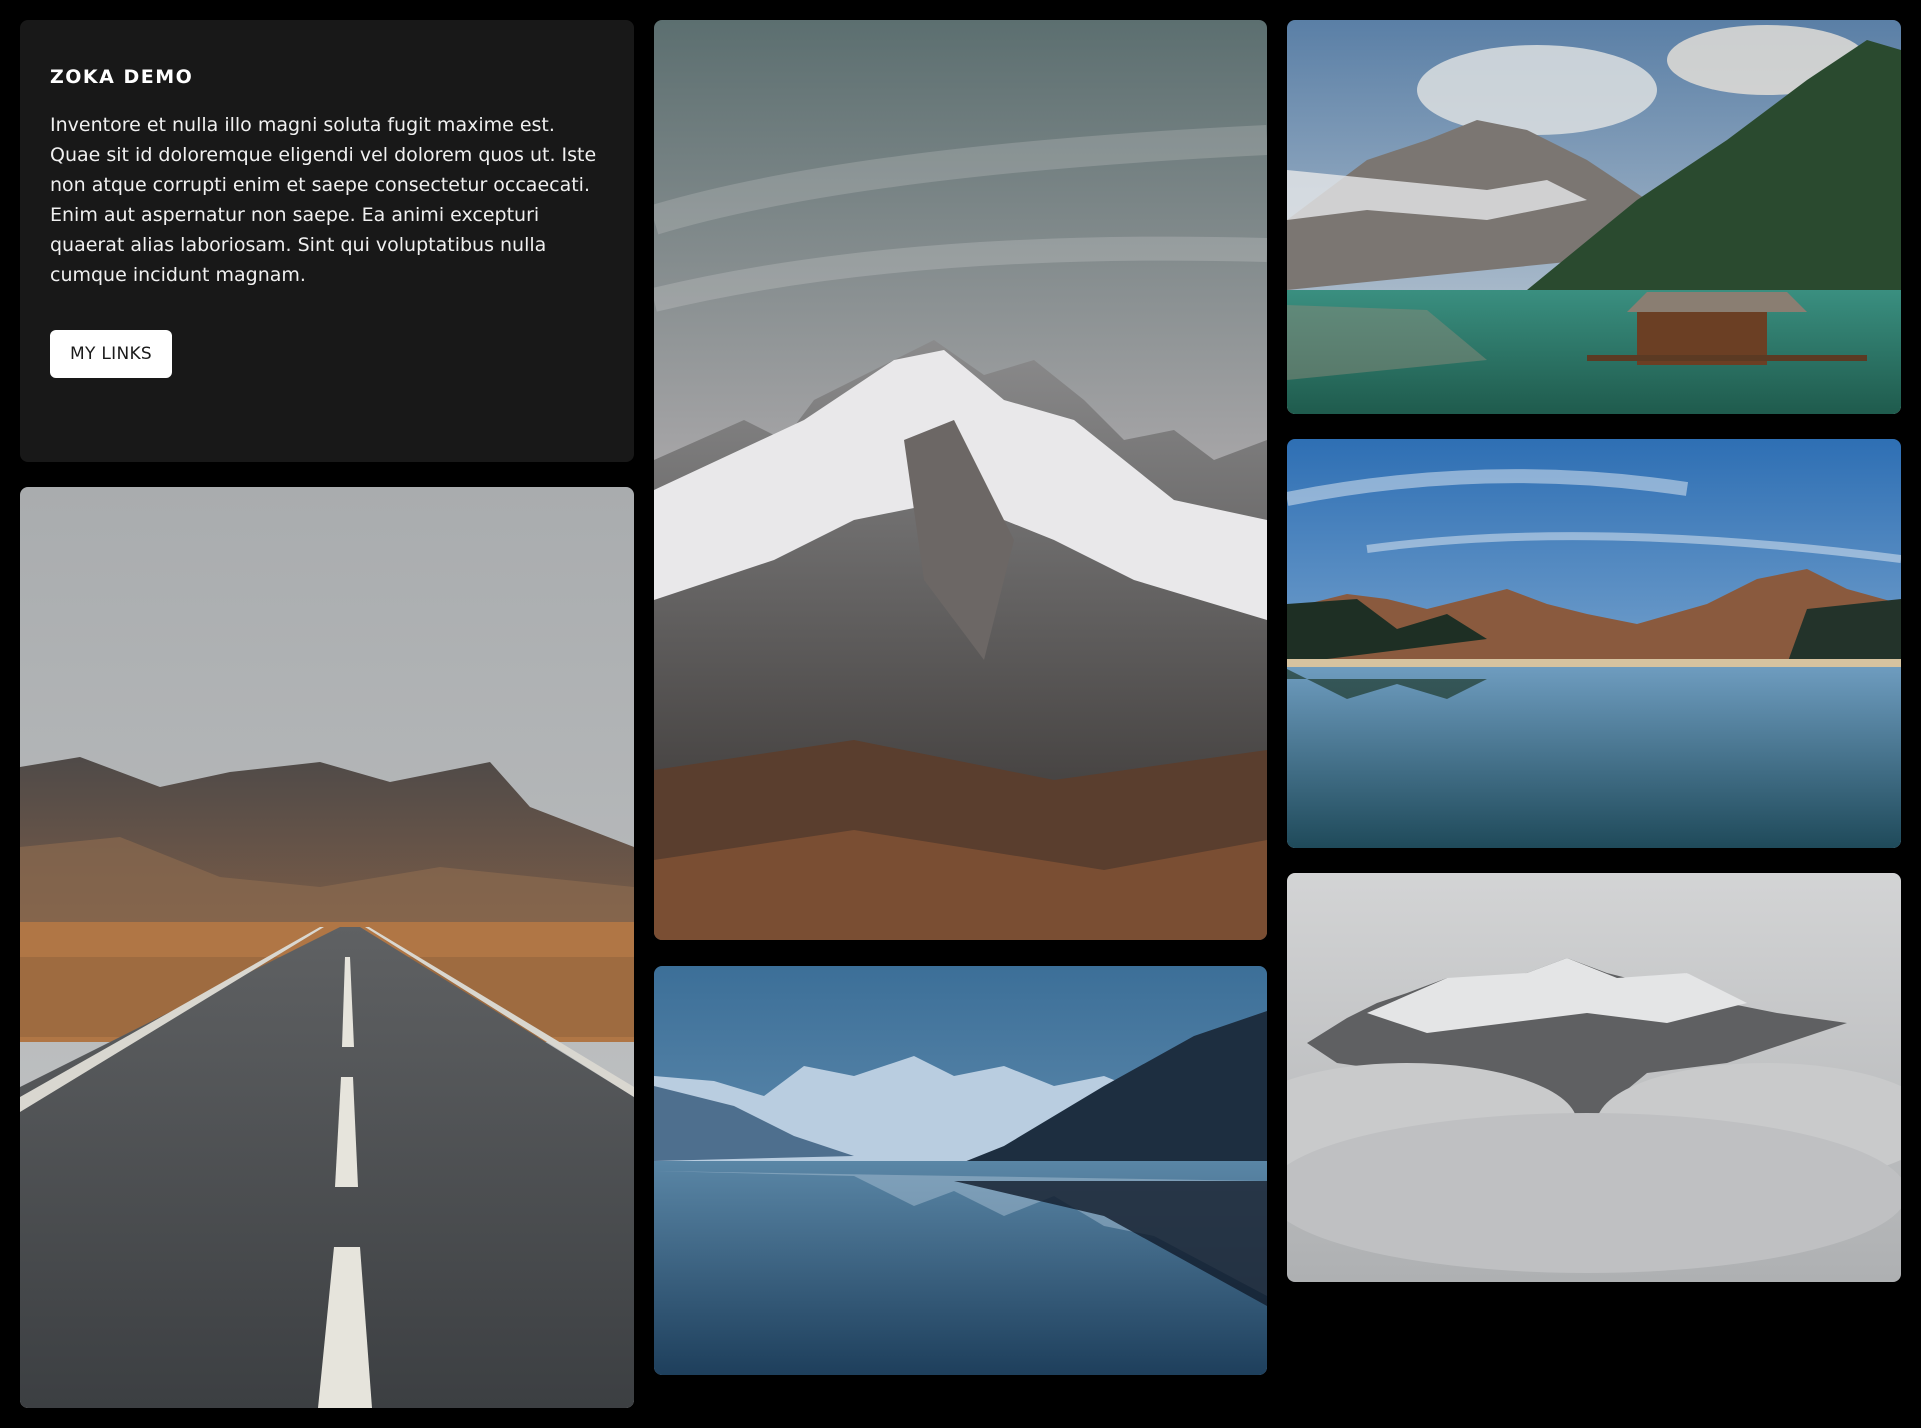  What do you see at coordinates (122, 77) in the screenshot?
I see `site-title: ZOKA DEMO` at bounding box center [122, 77].